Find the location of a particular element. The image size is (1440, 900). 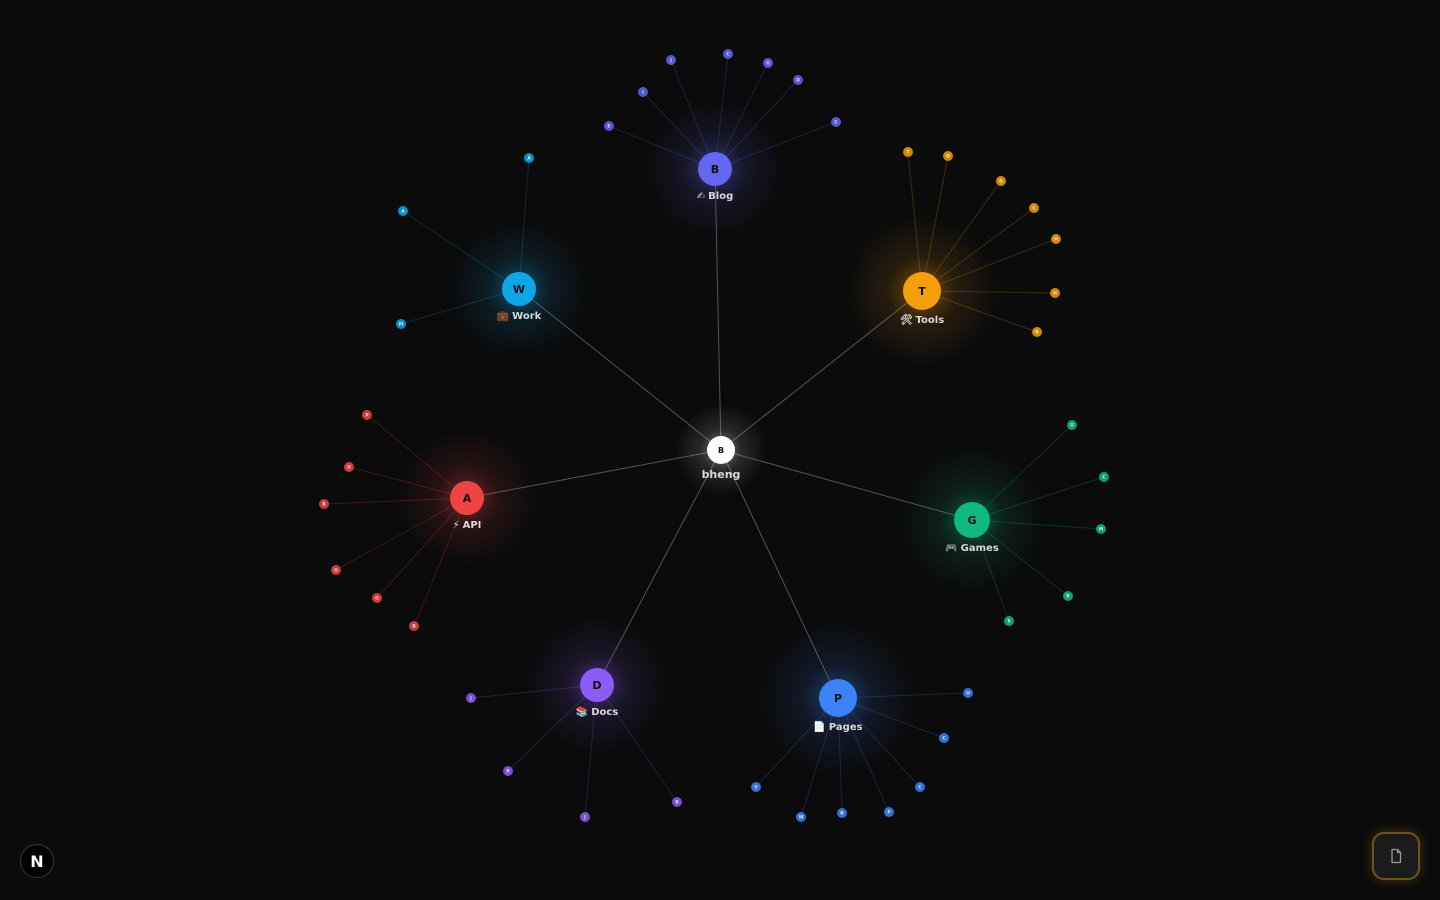

api-emoji-icon: ⚡ is located at coordinates (456, 525).